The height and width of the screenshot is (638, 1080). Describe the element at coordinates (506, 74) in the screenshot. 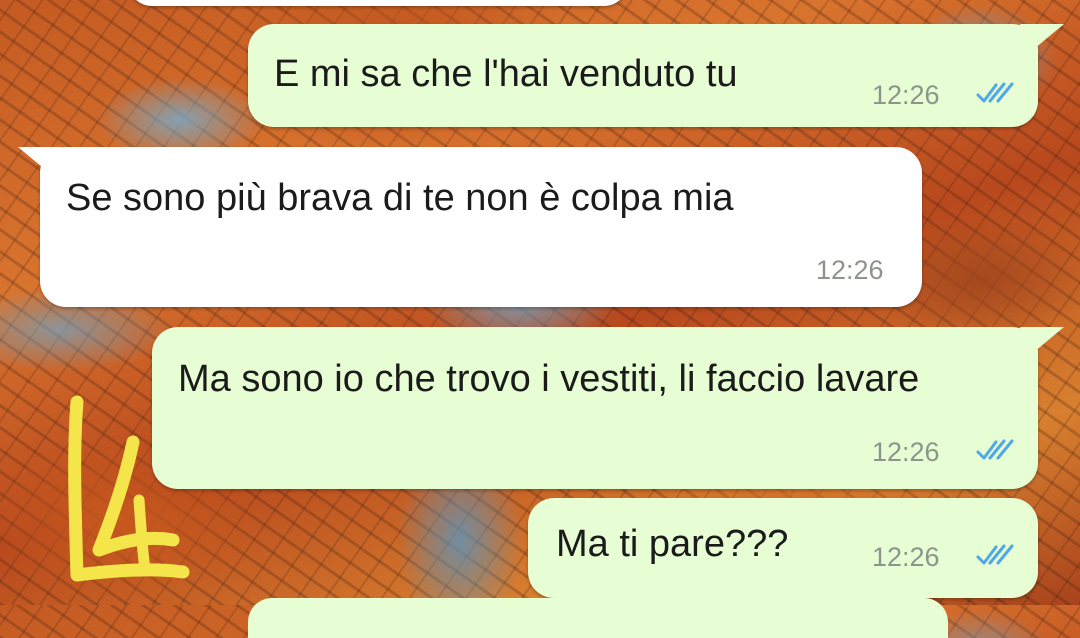

I see `message-text: E mi sa che l'hai venduto tu` at that location.